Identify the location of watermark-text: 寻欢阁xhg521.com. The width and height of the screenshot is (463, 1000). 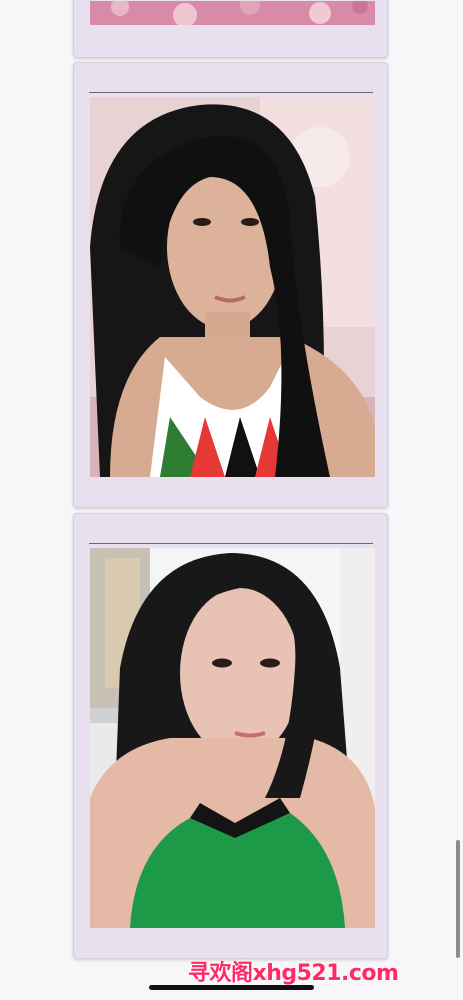
(293, 973).